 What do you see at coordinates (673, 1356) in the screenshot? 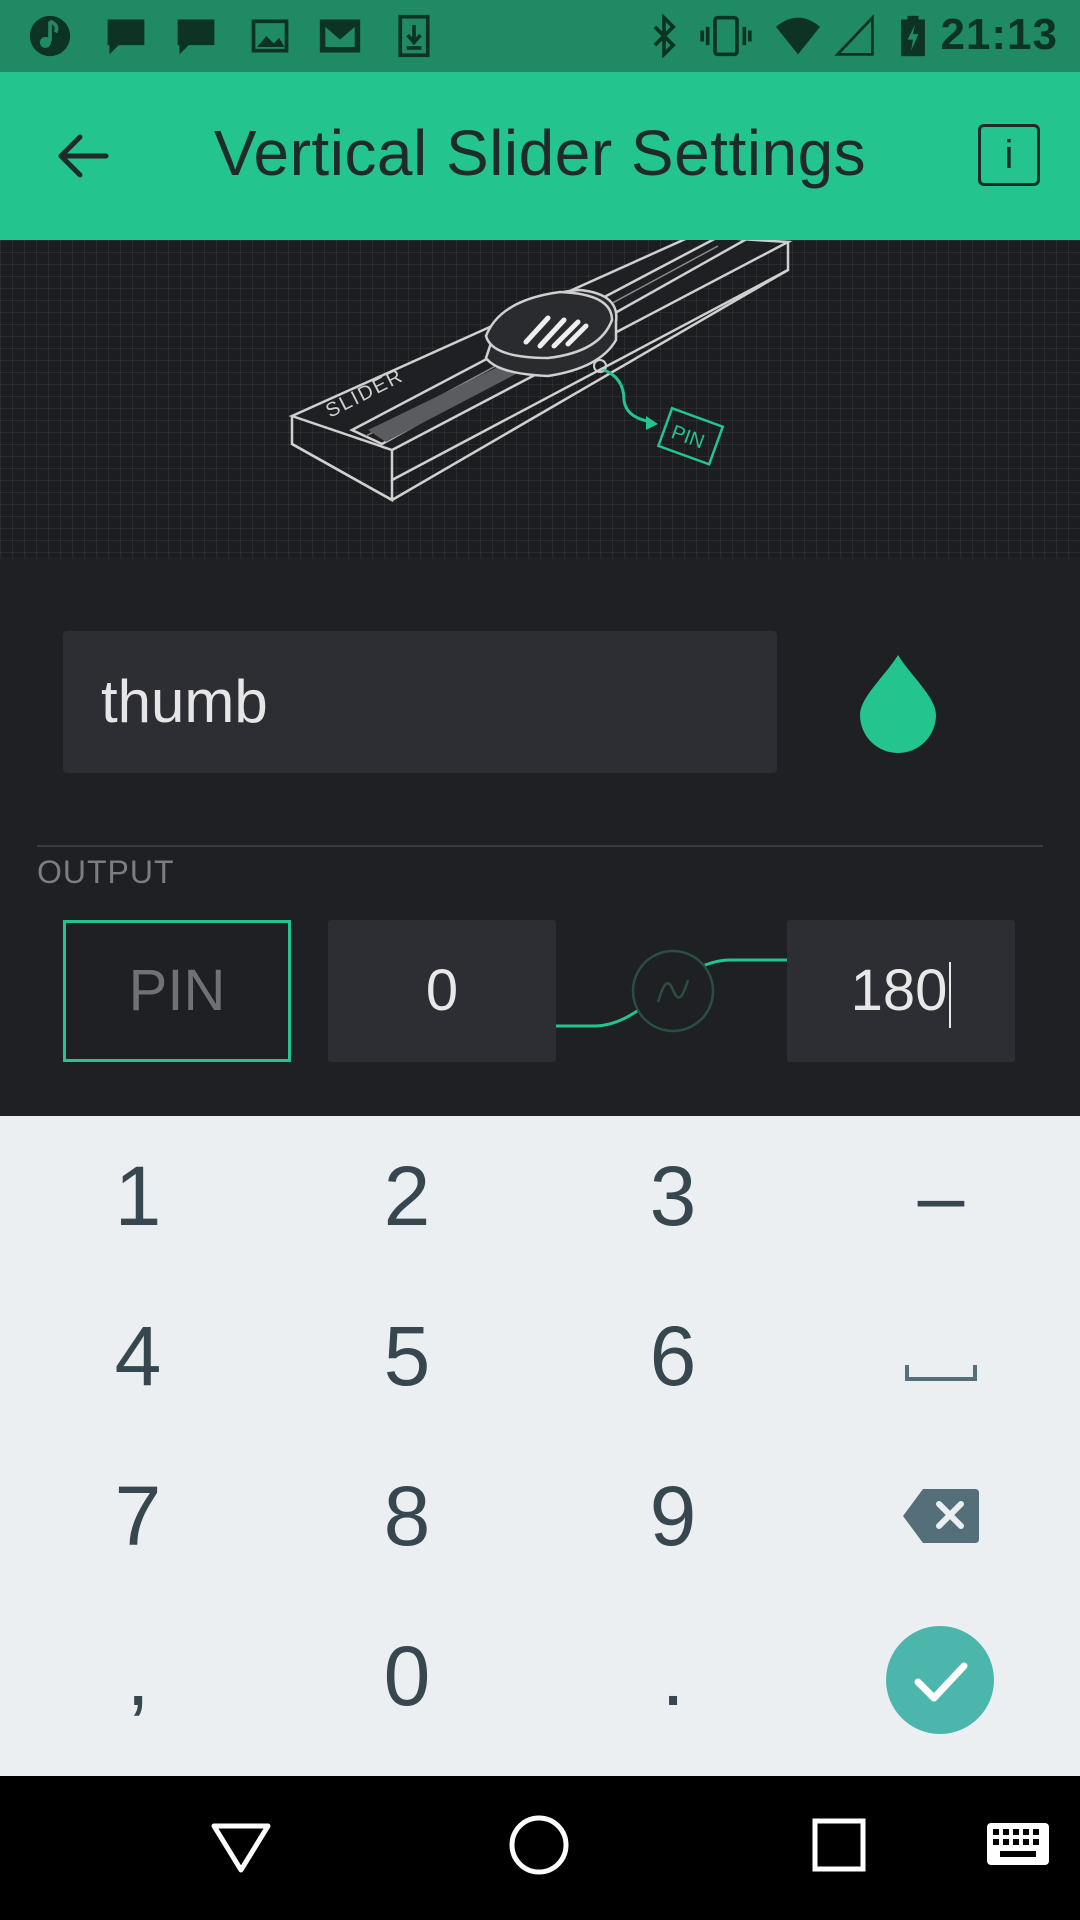
I see `key-6: 6` at bounding box center [673, 1356].